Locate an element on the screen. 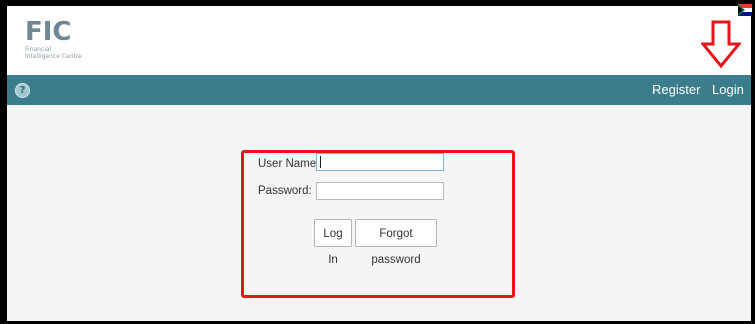  frame-right is located at coordinates (753, 162).